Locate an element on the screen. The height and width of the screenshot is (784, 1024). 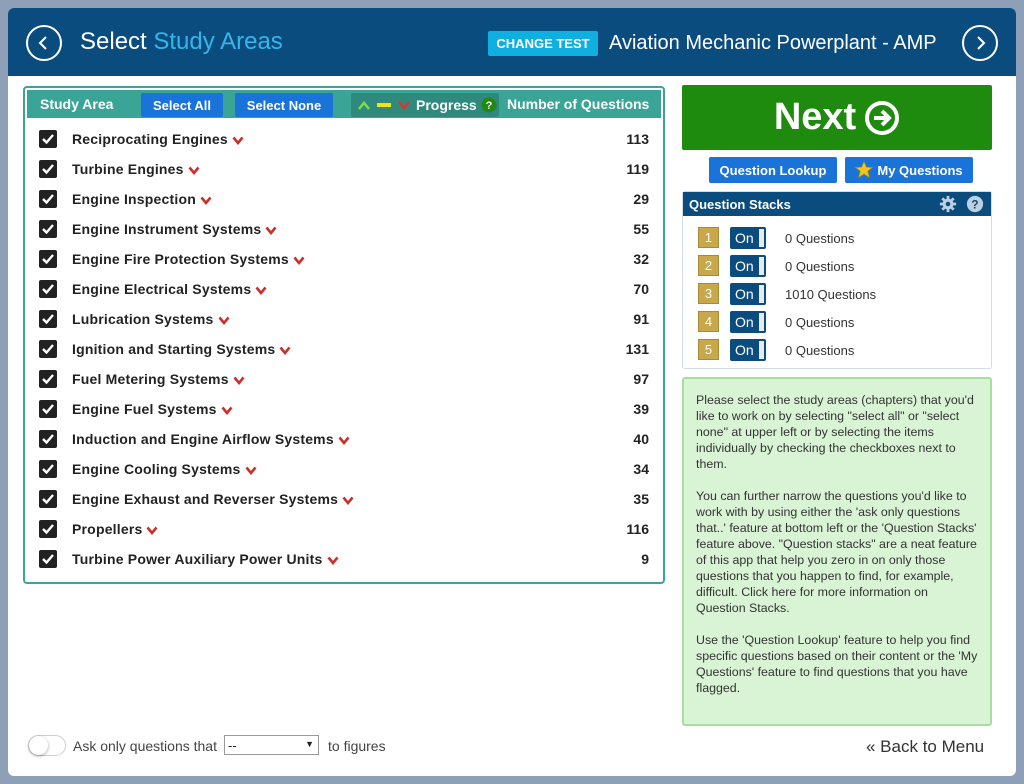
study-area-label: Lubrication Systems is located at coordinates (151, 319).